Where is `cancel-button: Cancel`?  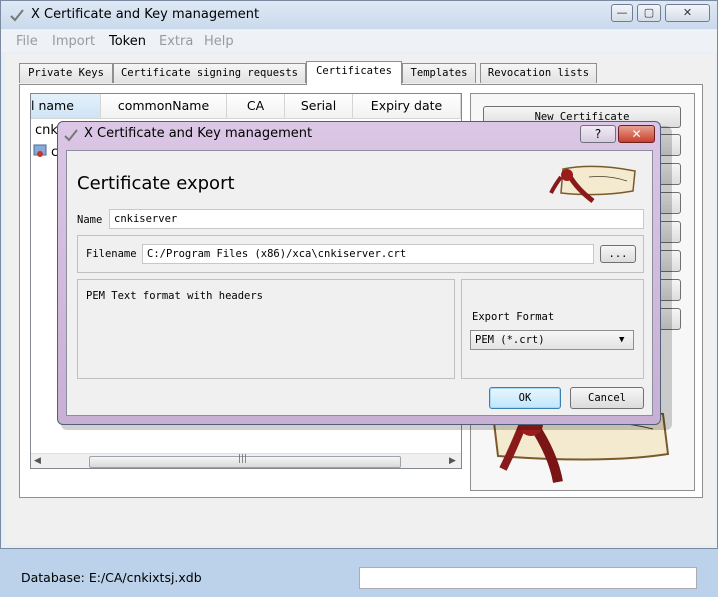 cancel-button: Cancel is located at coordinates (607, 398).